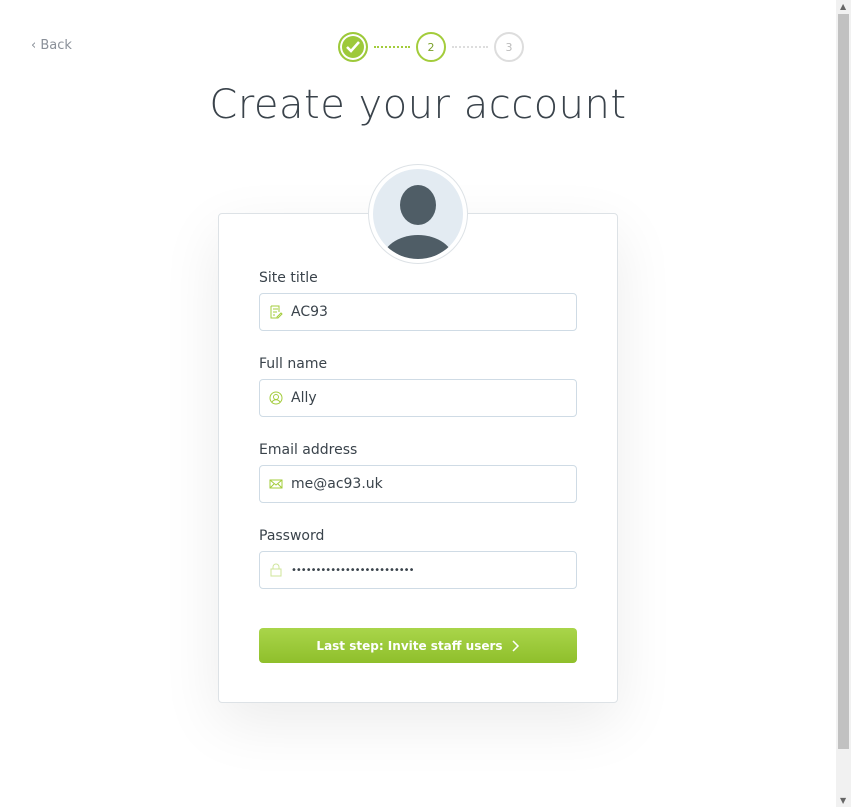 The width and height of the screenshot is (851, 807). I want to click on check-icon, so click(353, 47).